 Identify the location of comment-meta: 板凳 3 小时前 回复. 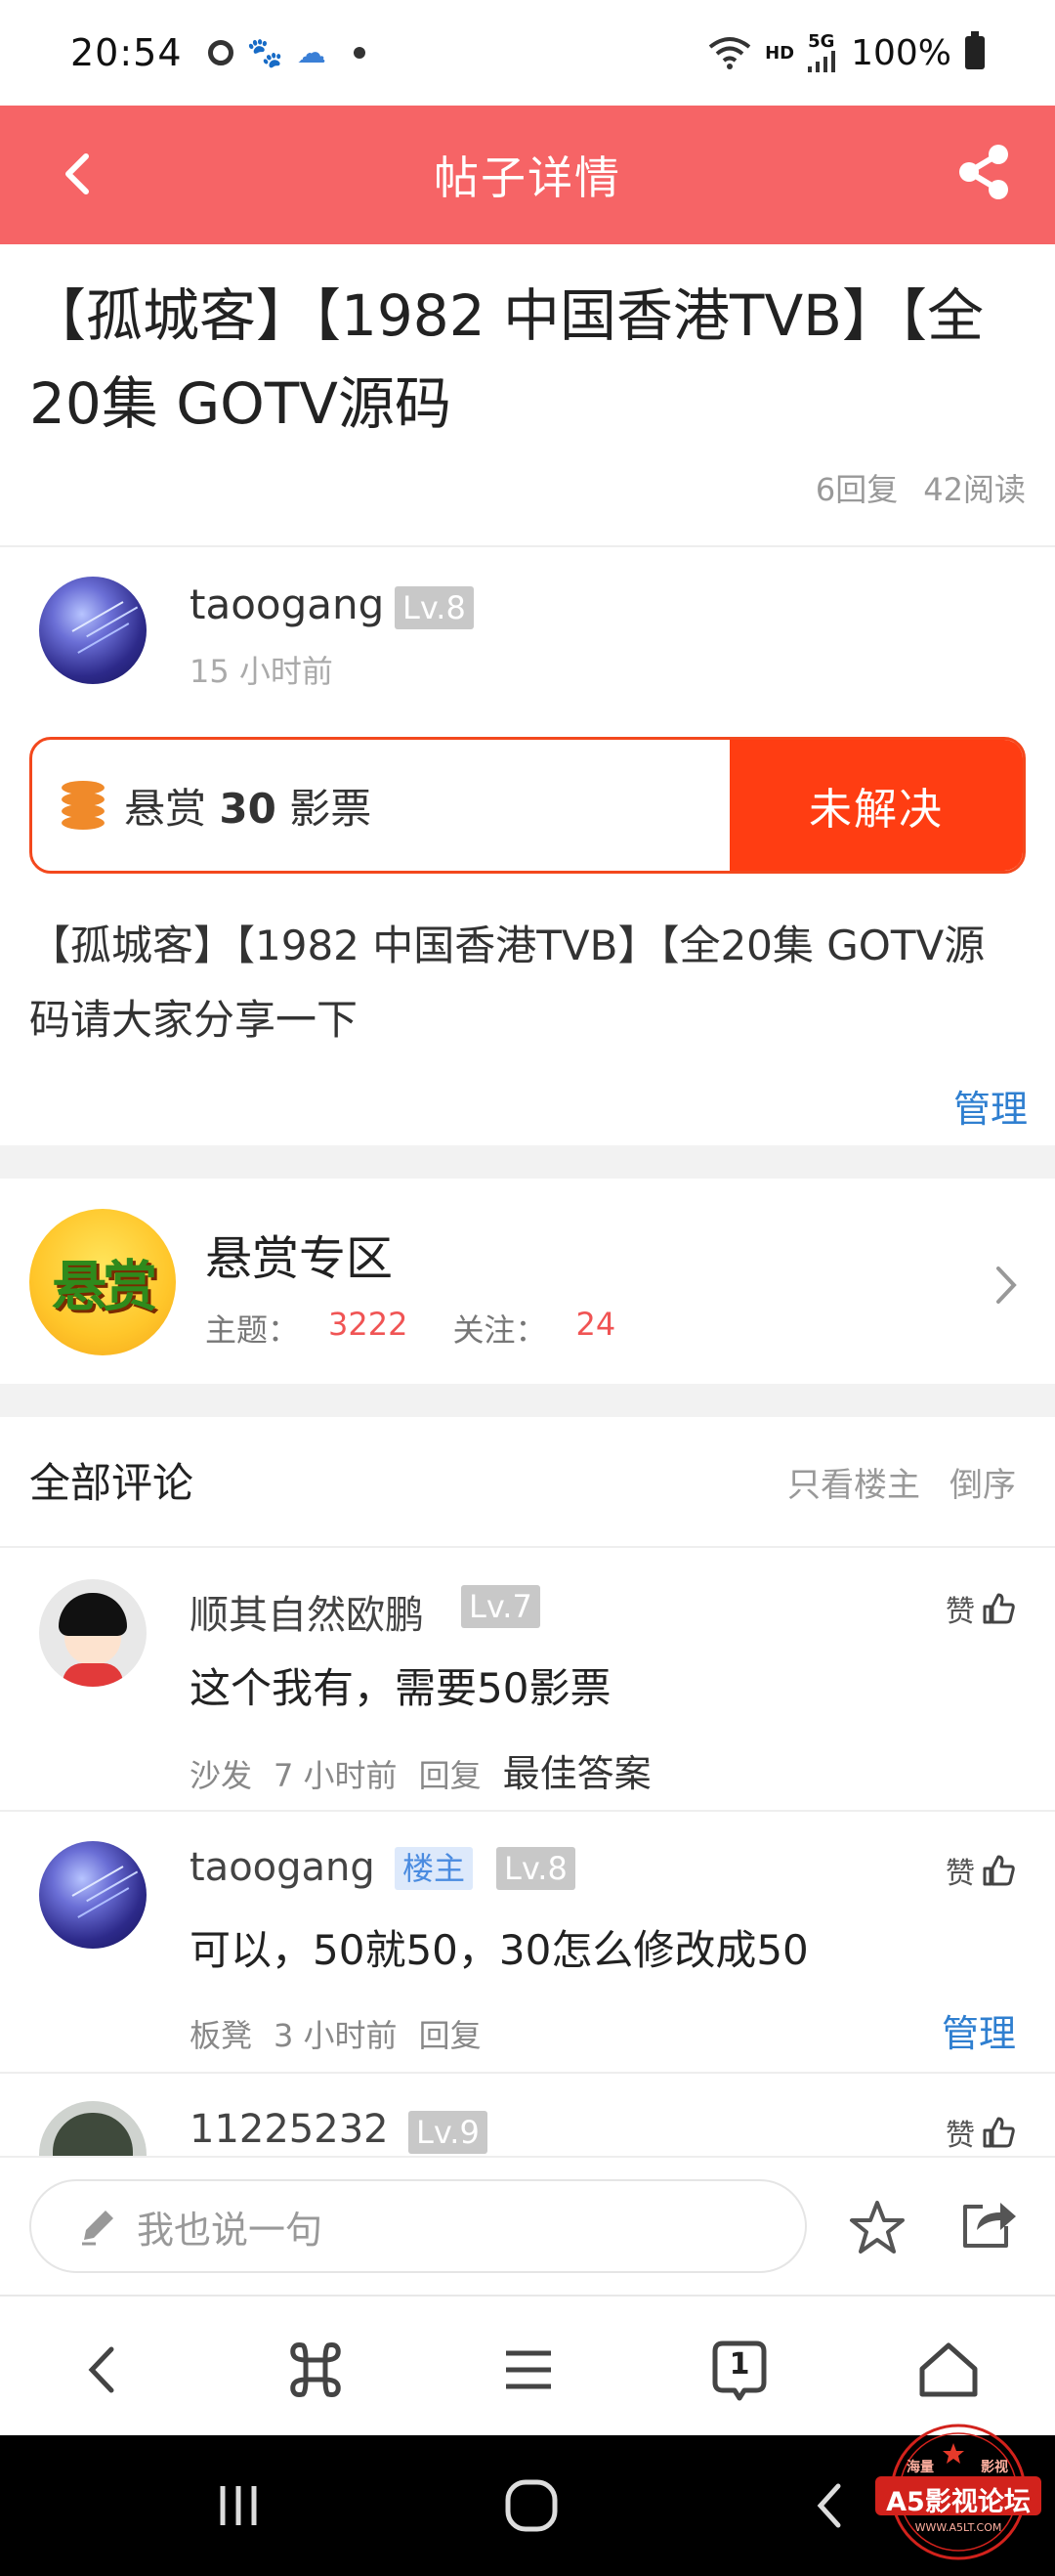
(336, 2034).